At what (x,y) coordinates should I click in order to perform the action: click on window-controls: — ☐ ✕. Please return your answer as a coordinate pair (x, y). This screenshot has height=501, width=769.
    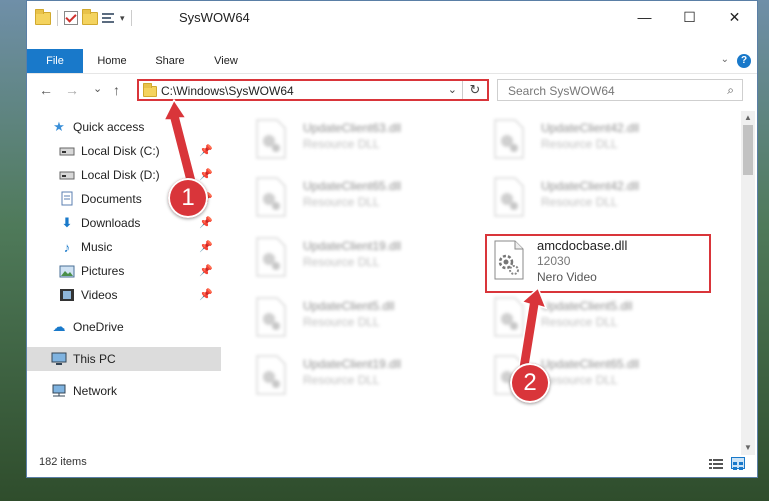
    Looking at the image, I should click on (689, 17).